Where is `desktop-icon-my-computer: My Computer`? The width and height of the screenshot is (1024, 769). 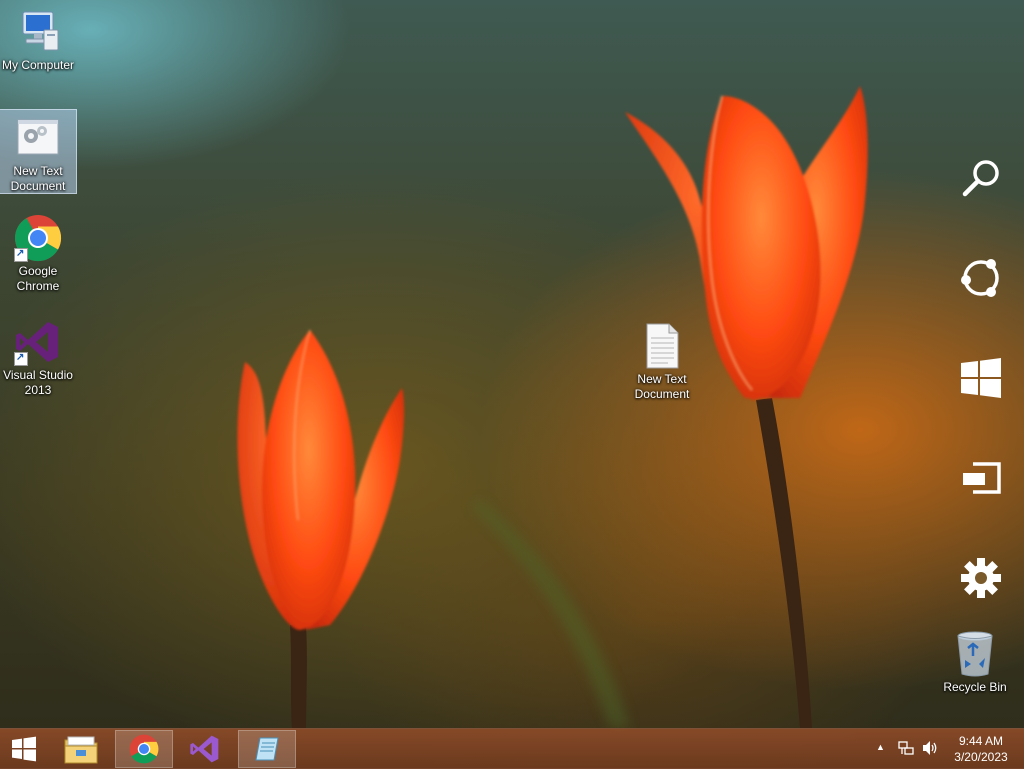
desktop-icon-my-computer: My Computer is located at coordinates (38, 40).